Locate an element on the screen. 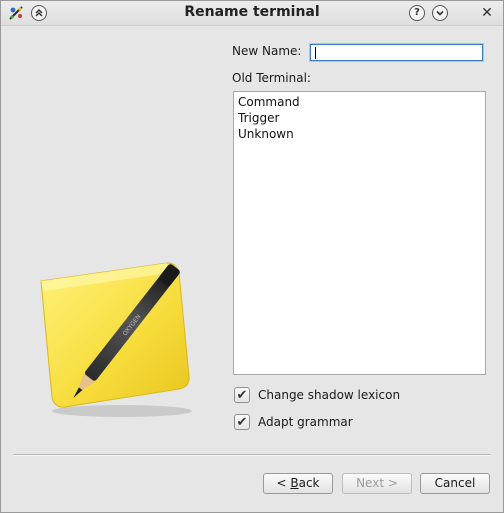 This screenshot has height=513, width=504. back-button-mnemonic: B is located at coordinates (294, 483).